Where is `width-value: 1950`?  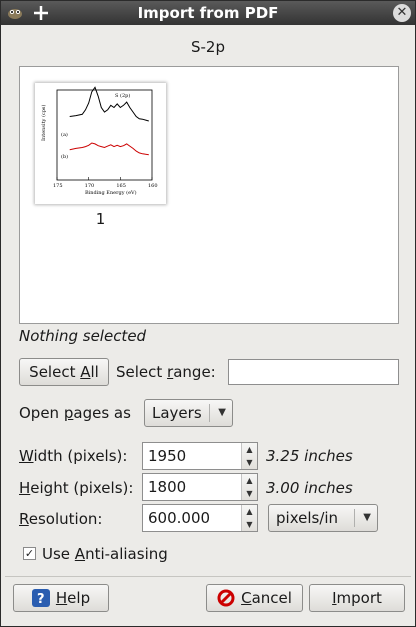 width-value: 1950 is located at coordinates (167, 456).